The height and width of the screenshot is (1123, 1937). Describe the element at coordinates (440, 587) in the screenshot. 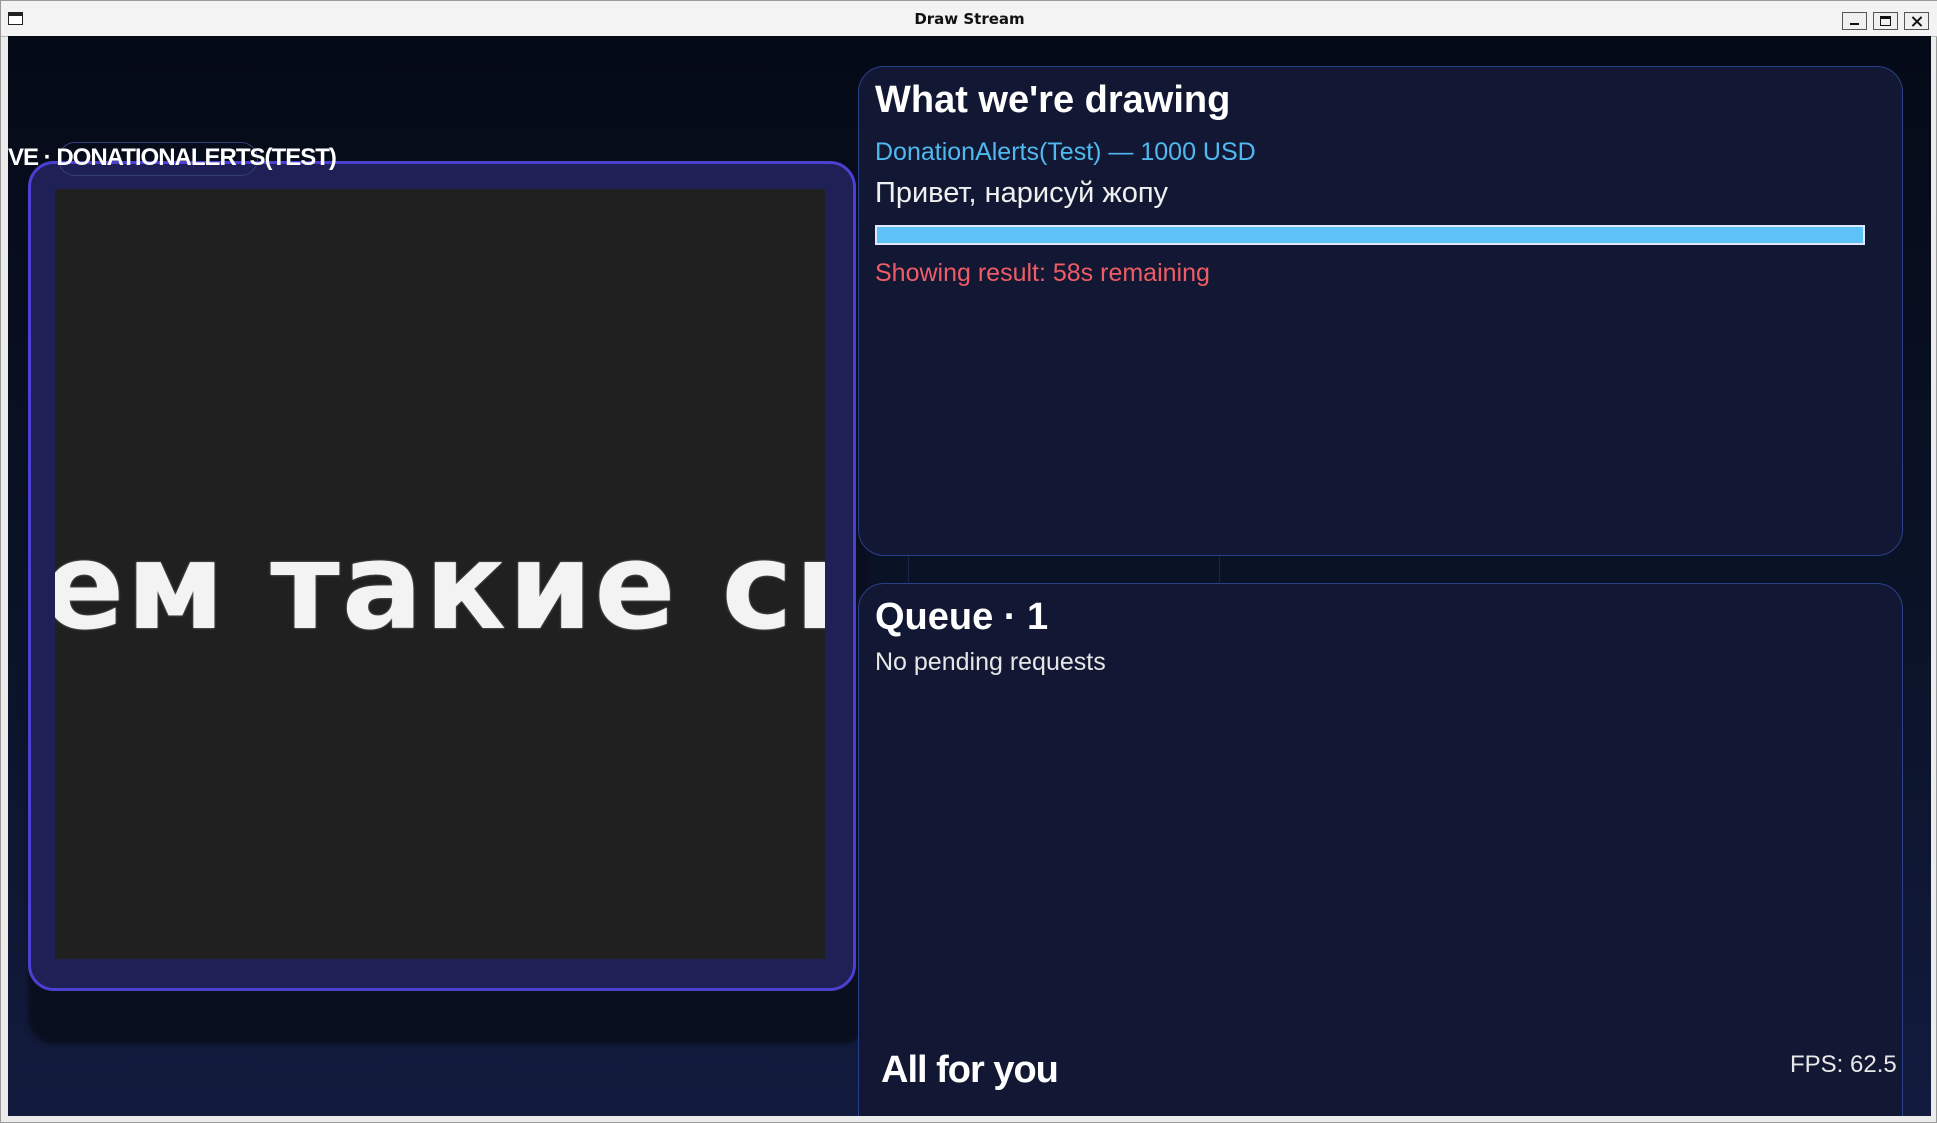

I see `canvas-drawing-text: ем такие сце` at that location.